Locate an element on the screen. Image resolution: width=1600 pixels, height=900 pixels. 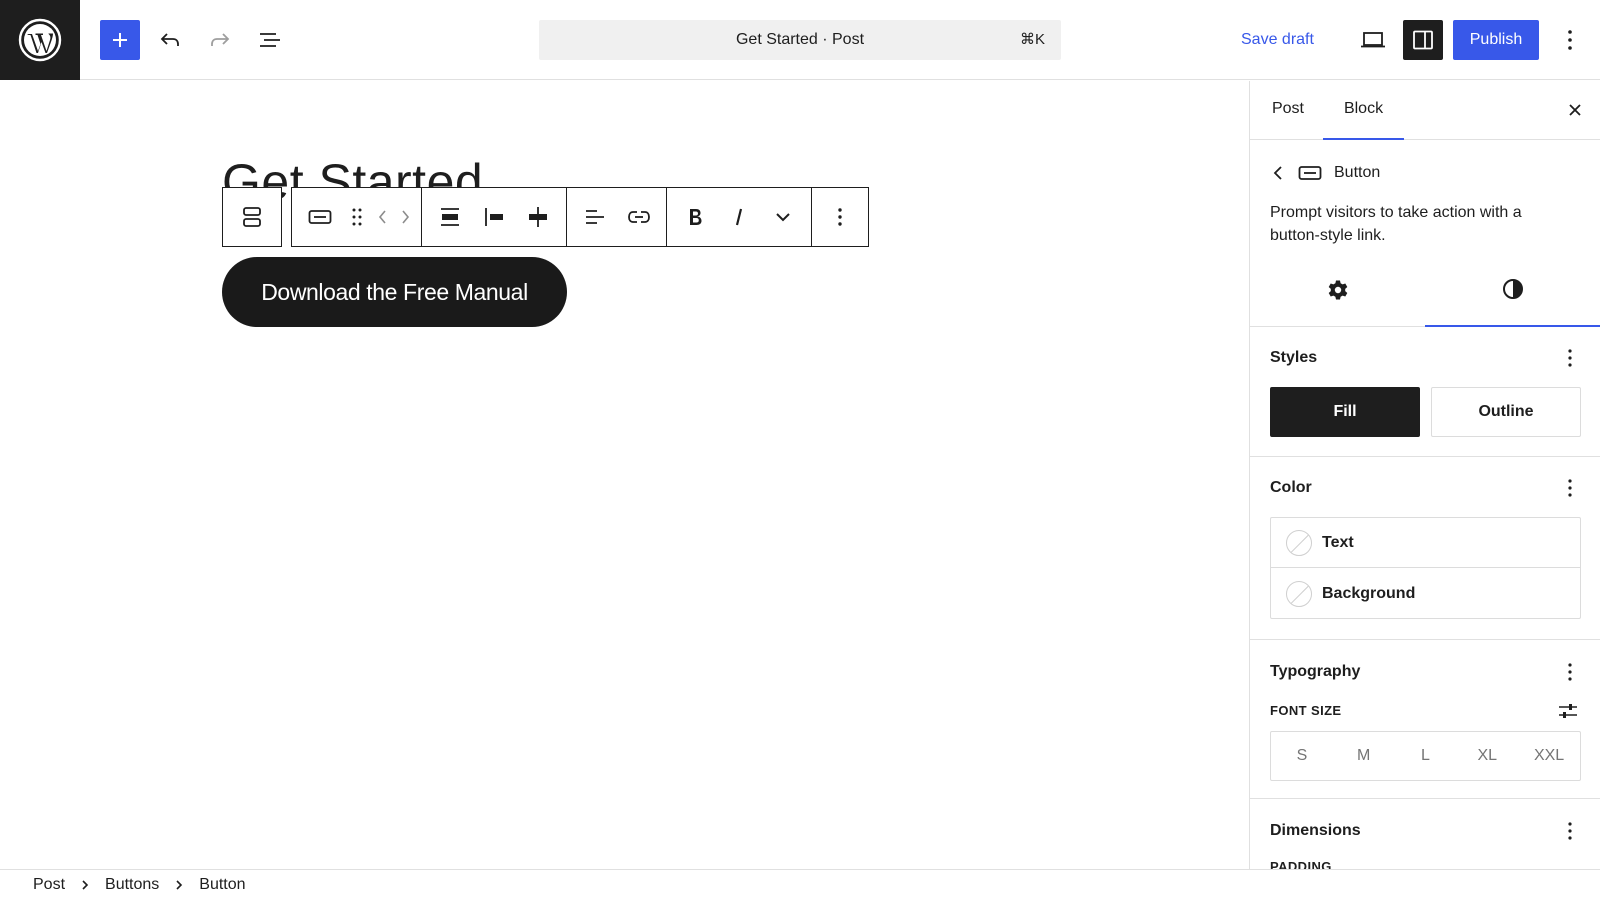
buttons-parent-icon is located at coordinates (252, 217).